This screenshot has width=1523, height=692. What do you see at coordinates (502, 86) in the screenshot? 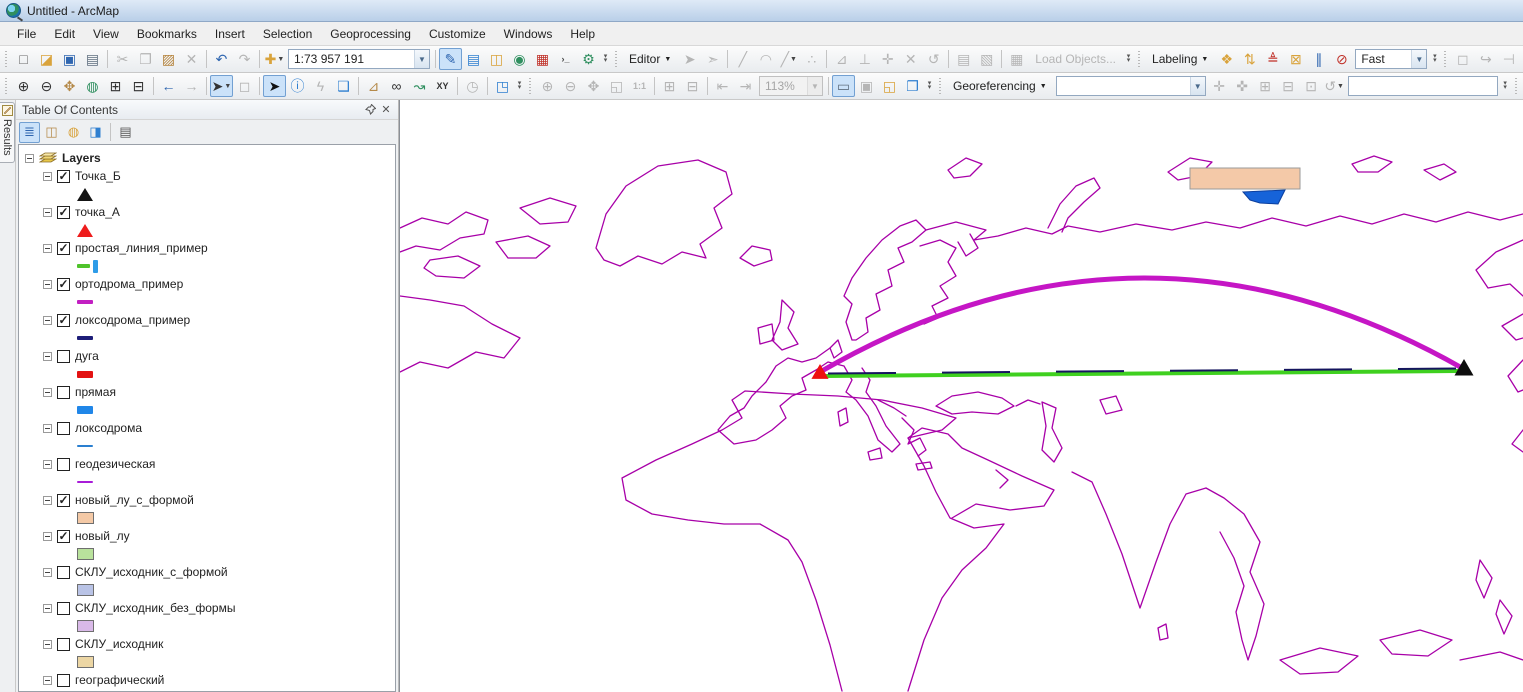
I see `viewer-window-button: ◳` at bounding box center [502, 86].